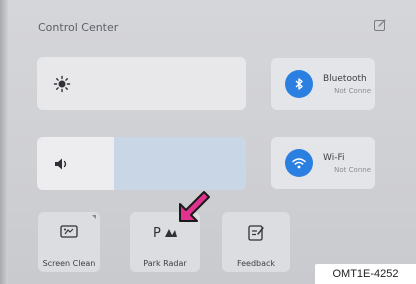 This screenshot has width=416, height=284. What do you see at coordinates (256, 263) in the screenshot?
I see `feedback-label: Feedback` at bounding box center [256, 263].